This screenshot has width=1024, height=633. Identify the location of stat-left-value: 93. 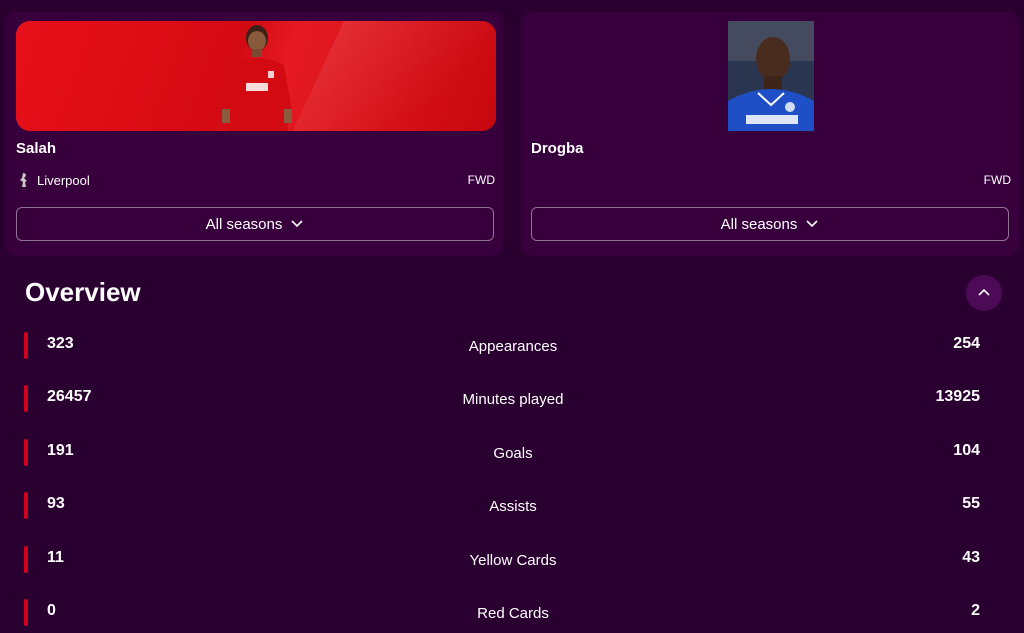
(56, 503).